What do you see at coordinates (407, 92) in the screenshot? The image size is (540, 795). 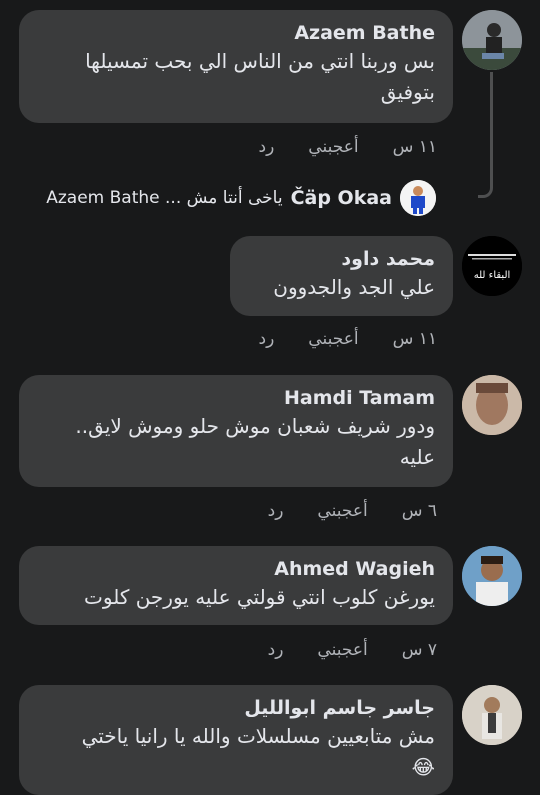 I see `comment-text: بتوفيق` at bounding box center [407, 92].